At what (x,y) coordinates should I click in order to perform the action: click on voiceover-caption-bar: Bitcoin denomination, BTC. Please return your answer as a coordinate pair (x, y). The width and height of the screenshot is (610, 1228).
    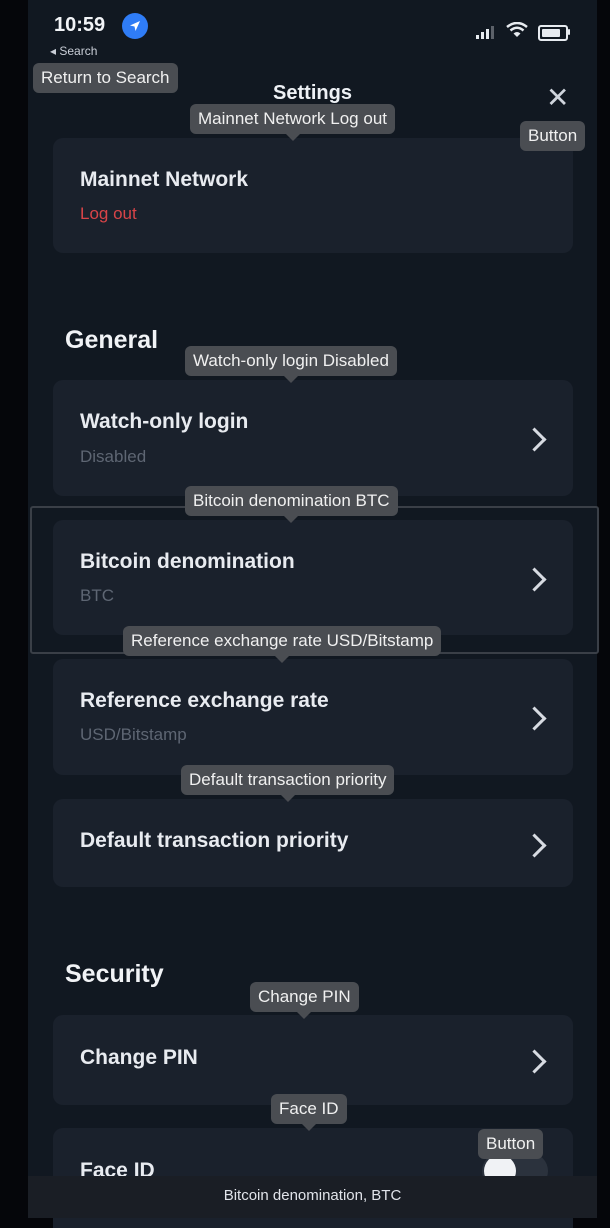
    Looking at the image, I should click on (312, 1197).